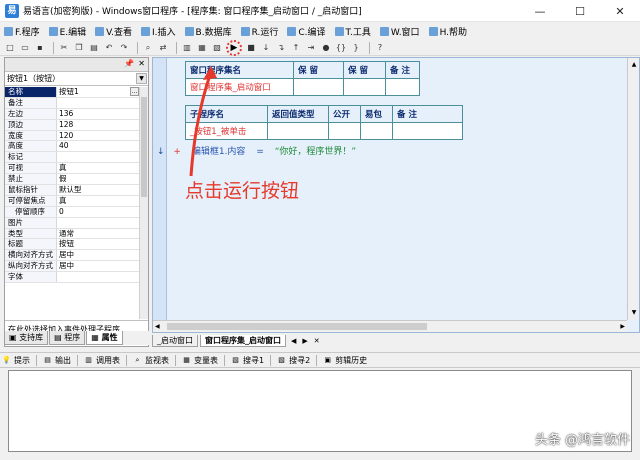 The width and height of the screenshot is (640, 460). What do you see at coordinates (243, 340) in the screenshot?
I see `tab-assembly: 窗口程序集_启动窗口` at bounding box center [243, 340].